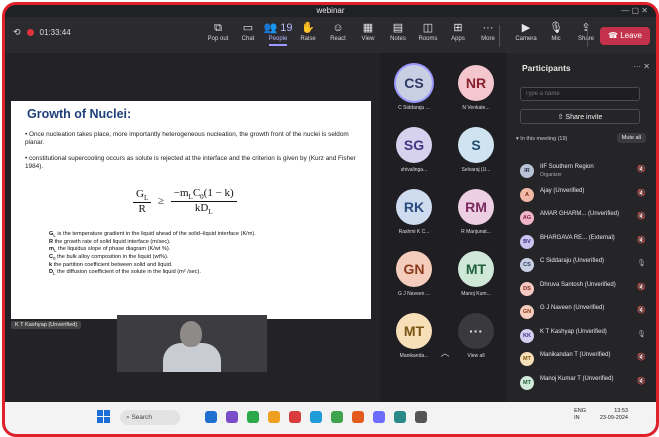  Describe the element at coordinates (104, 417) in the screenshot. I see `windows-start-icon` at that location.